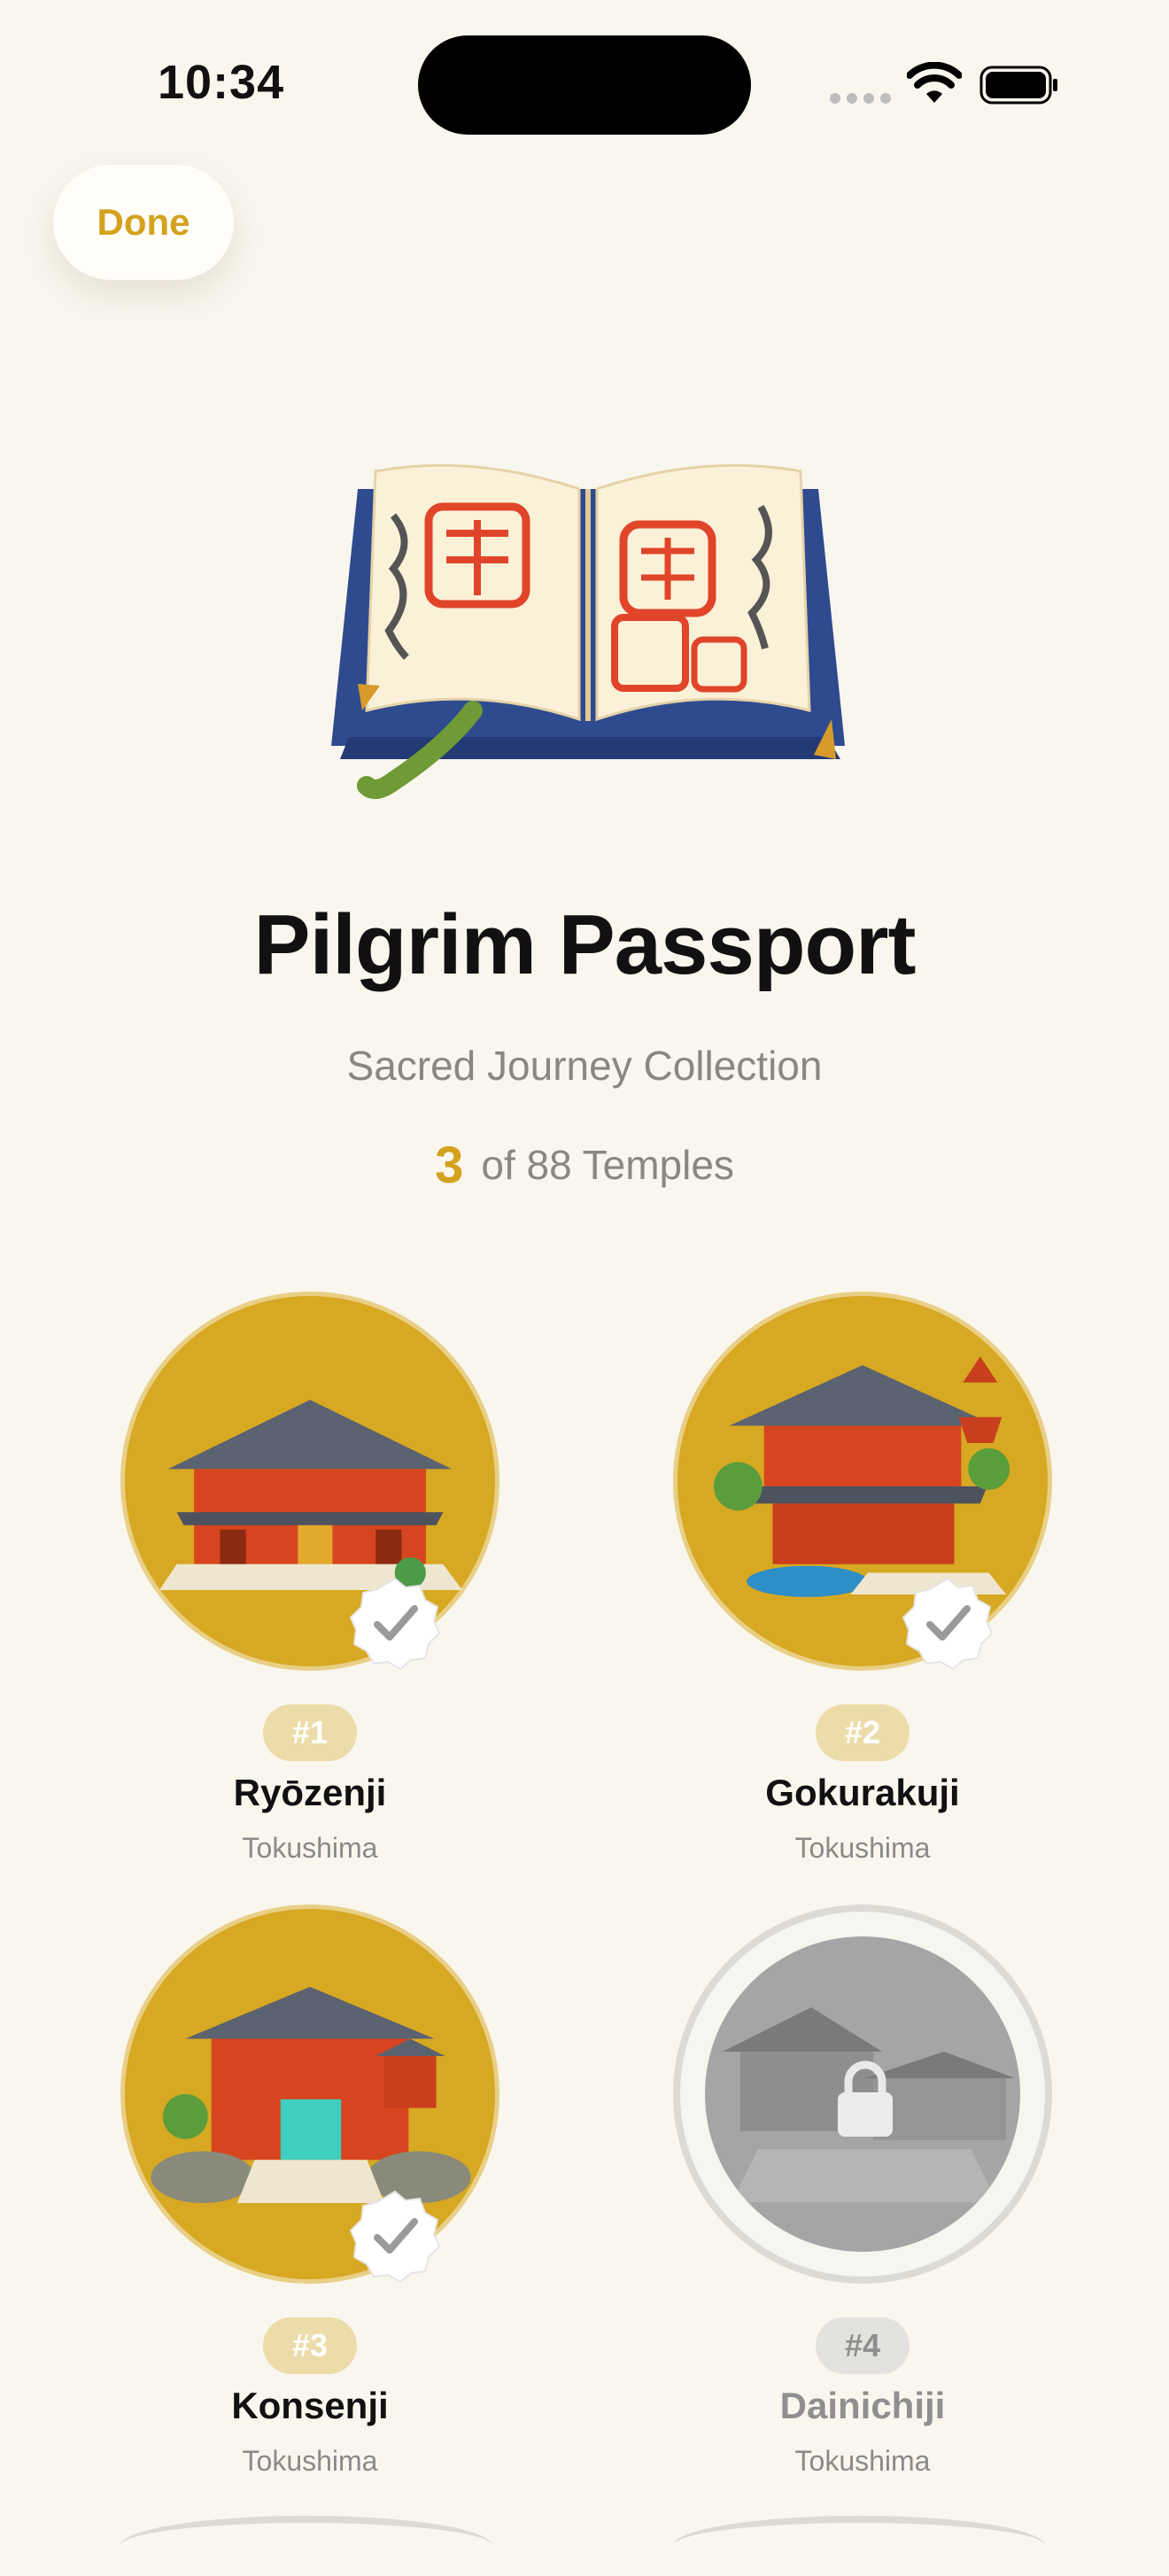 The height and width of the screenshot is (2576, 1169). I want to click on page-title: Pilgrim Passport, so click(585, 944).